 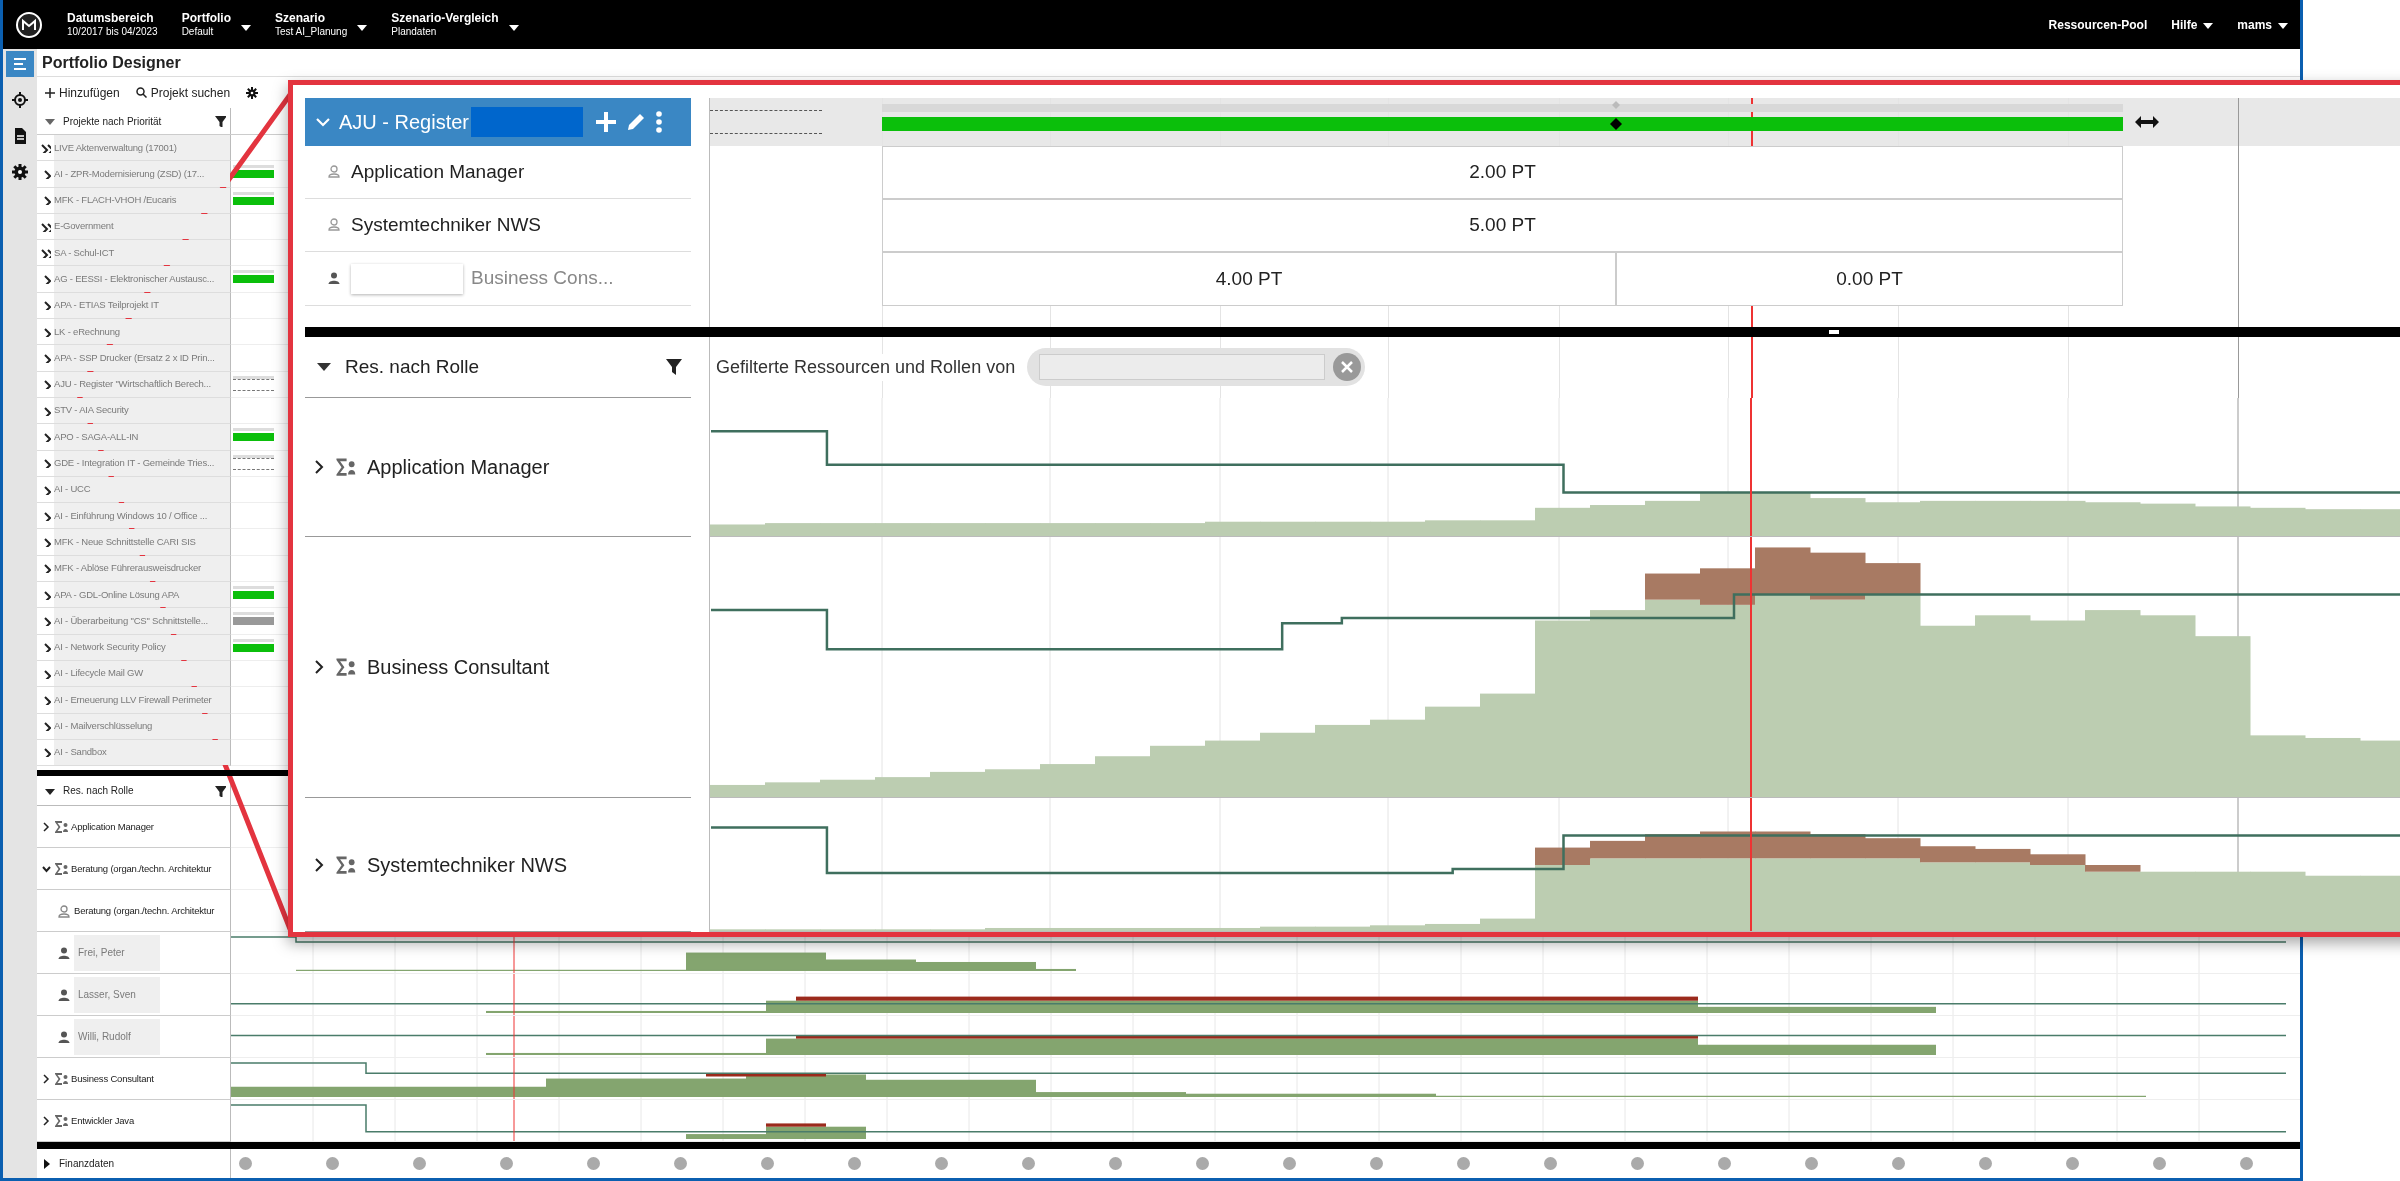 What do you see at coordinates (134, 995) in the screenshot?
I see `resource-row: Lasser, Sven` at bounding box center [134, 995].